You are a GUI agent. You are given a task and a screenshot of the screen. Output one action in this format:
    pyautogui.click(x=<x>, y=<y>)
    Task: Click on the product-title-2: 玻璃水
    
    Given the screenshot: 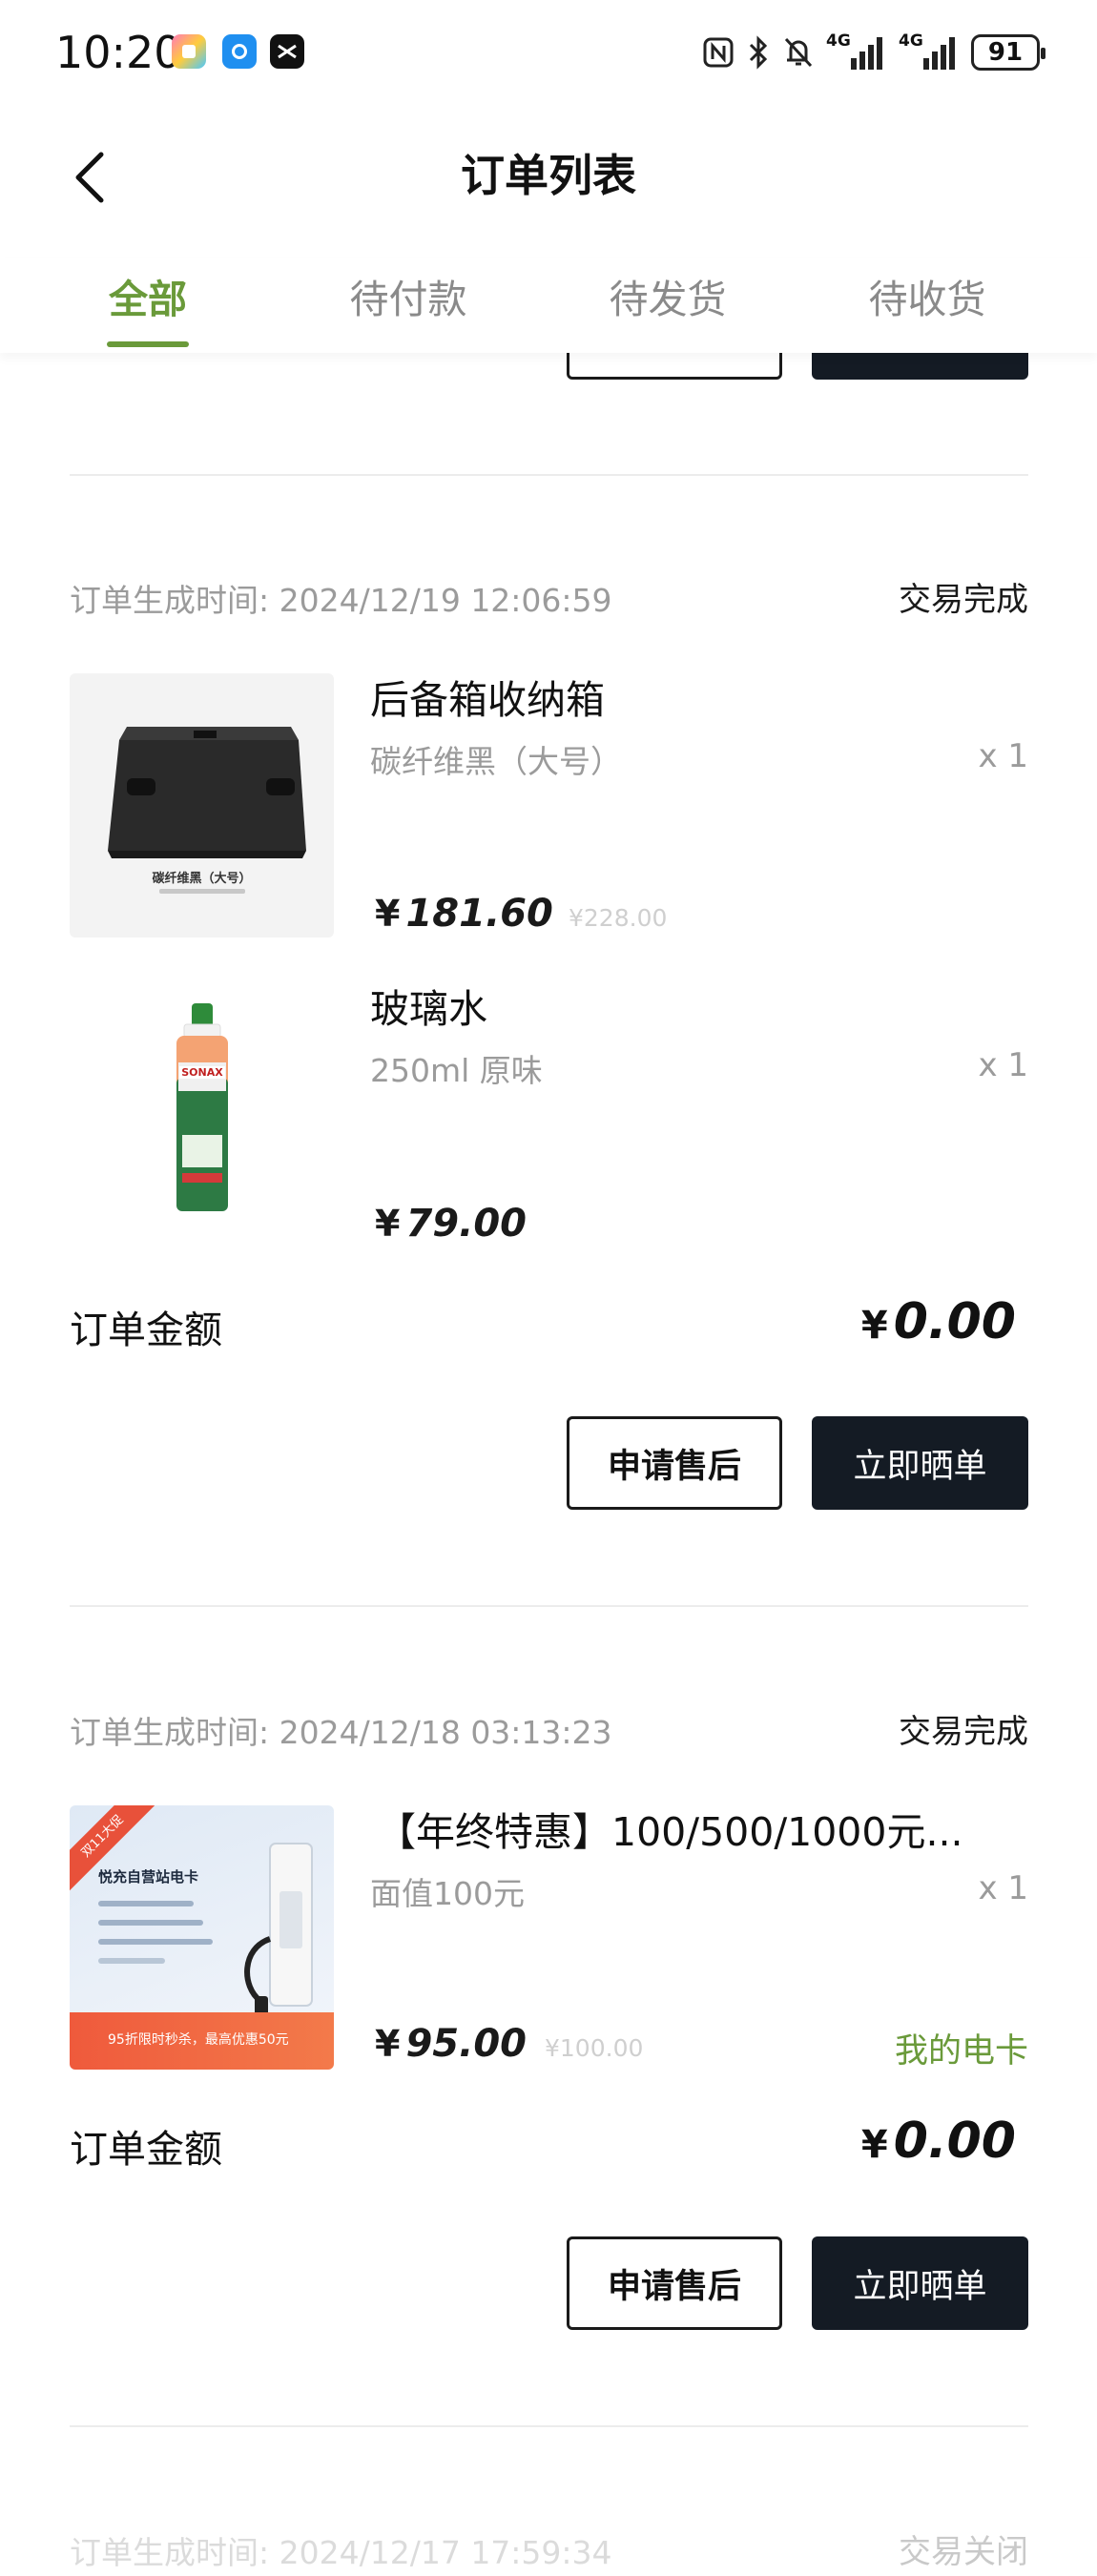 What is the action you would take?
    pyautogui.click(x=428, y=1005)
    